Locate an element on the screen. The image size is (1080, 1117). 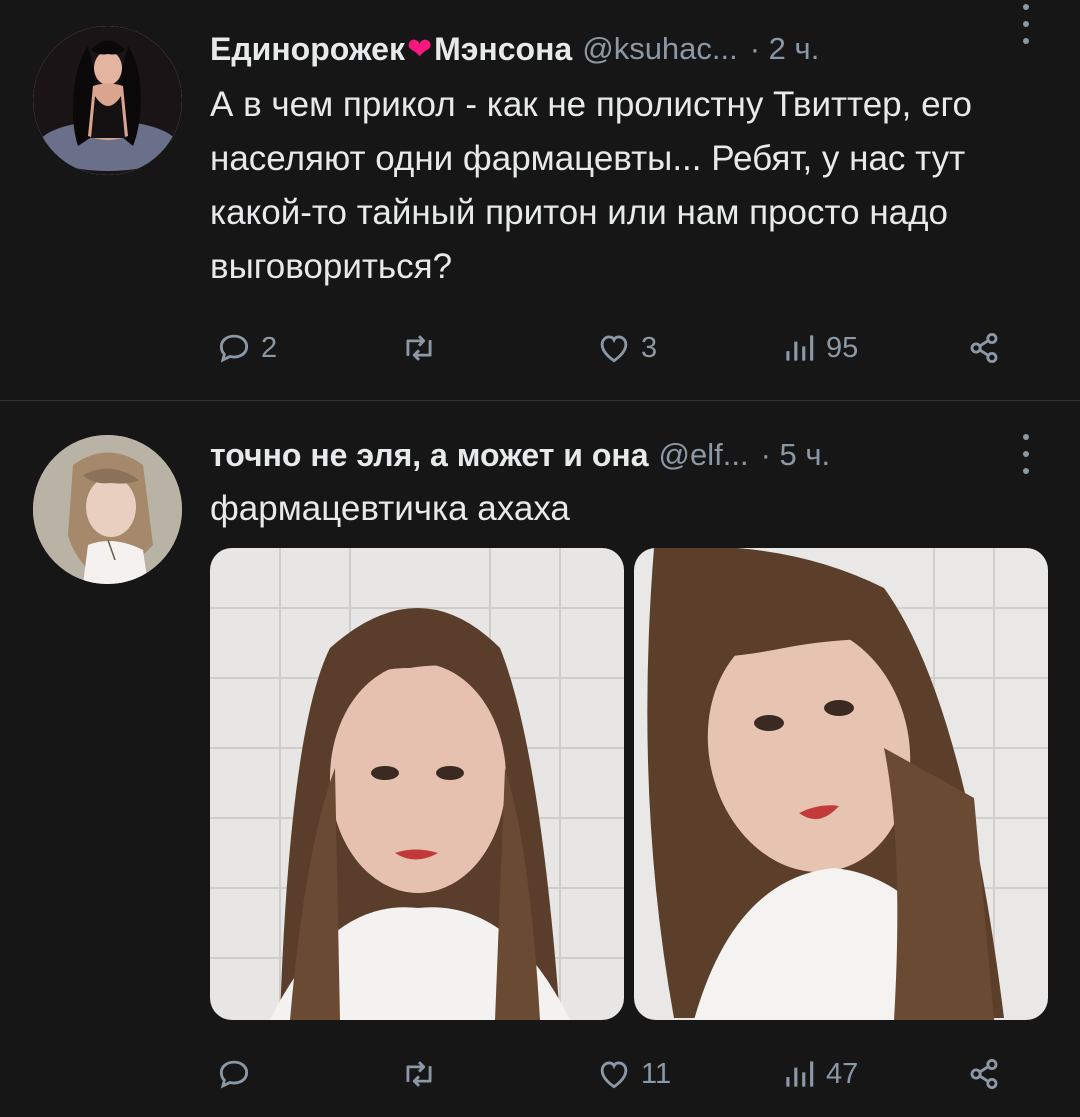
reply-count: 2 is located at coordinates (269, 347).